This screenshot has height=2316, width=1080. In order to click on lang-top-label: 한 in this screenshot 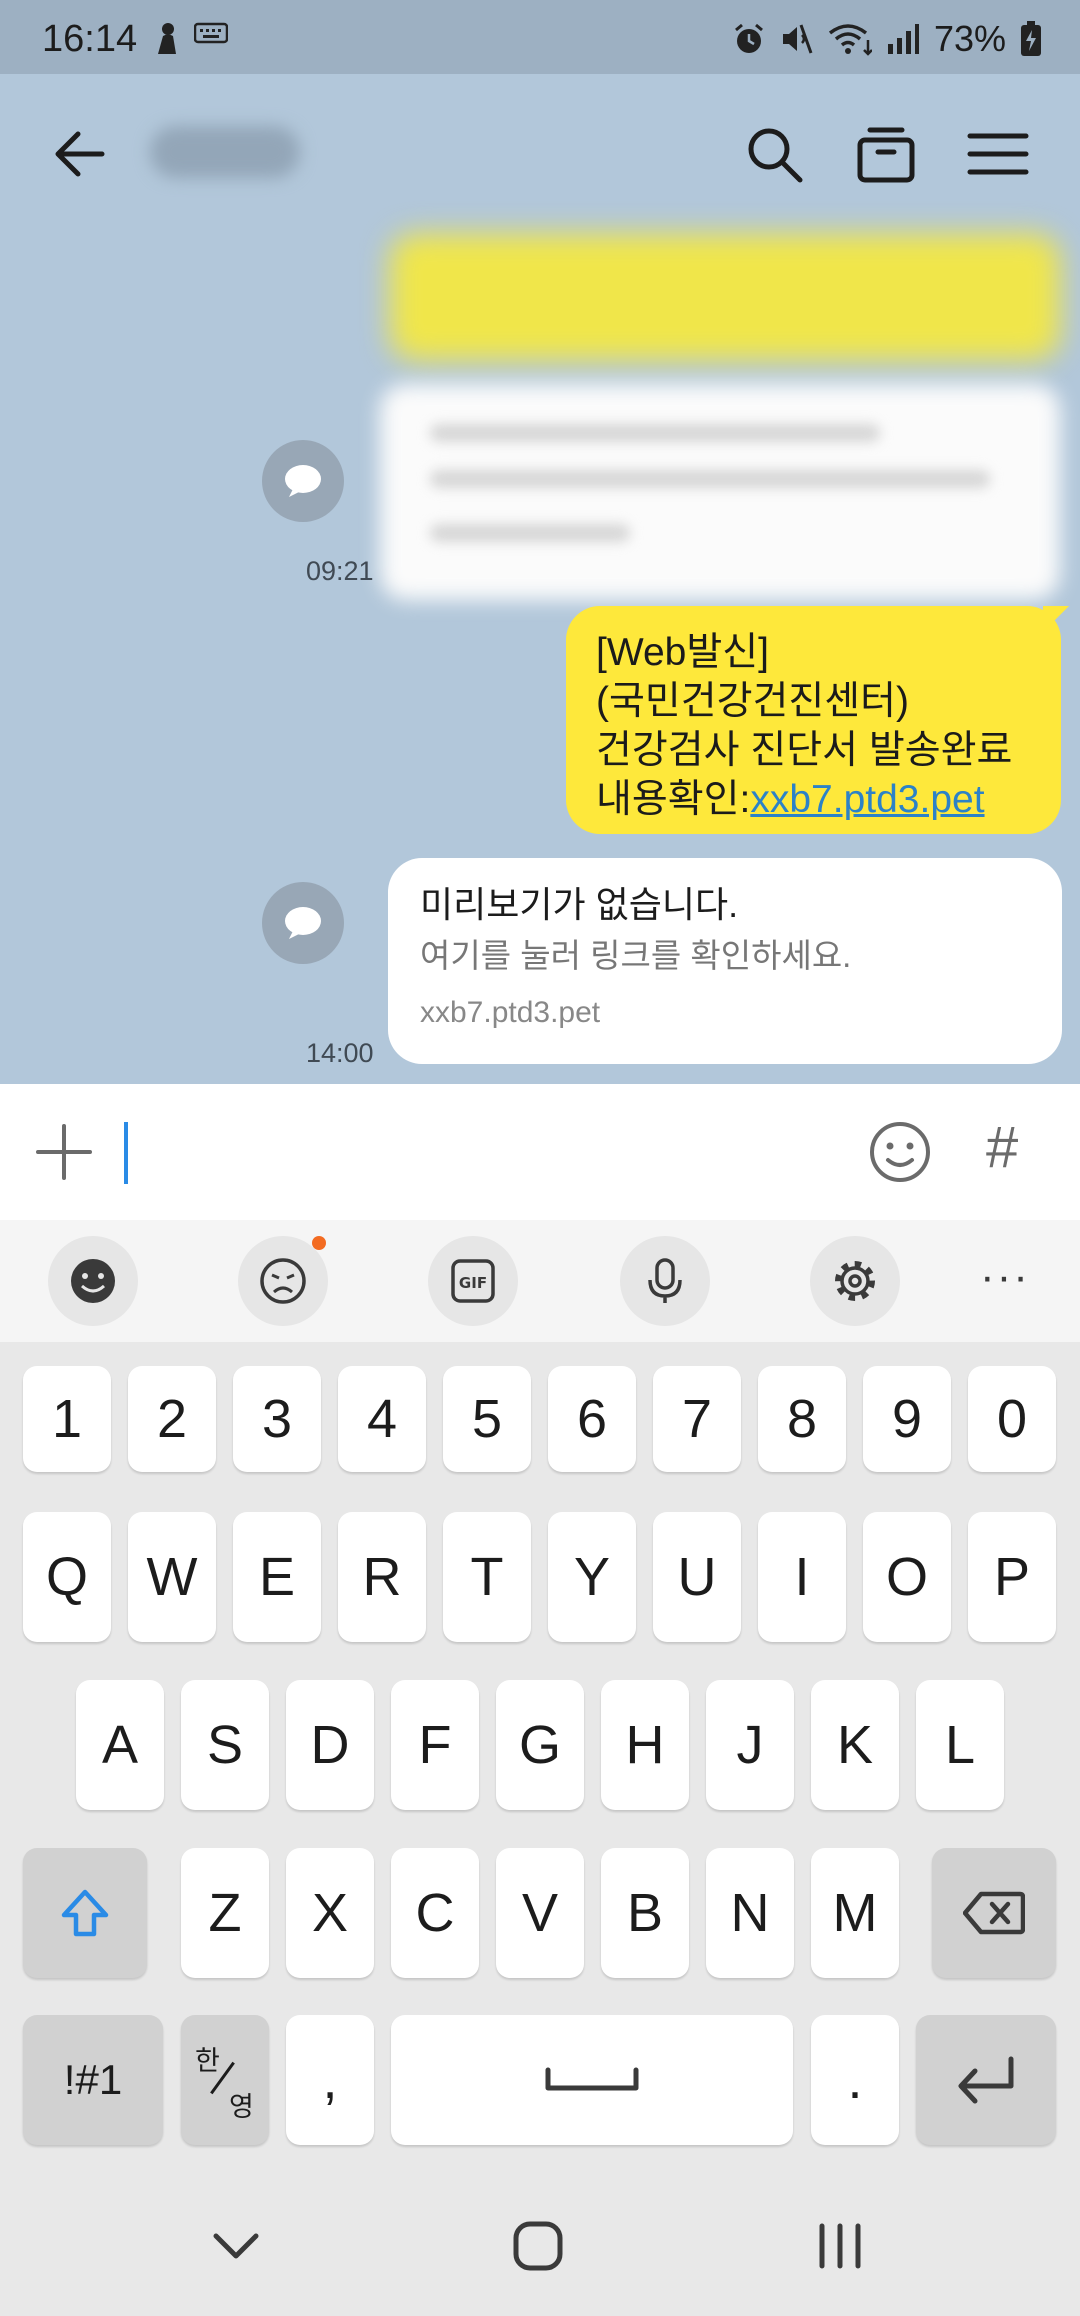, I will do `click(207, 2061)`.